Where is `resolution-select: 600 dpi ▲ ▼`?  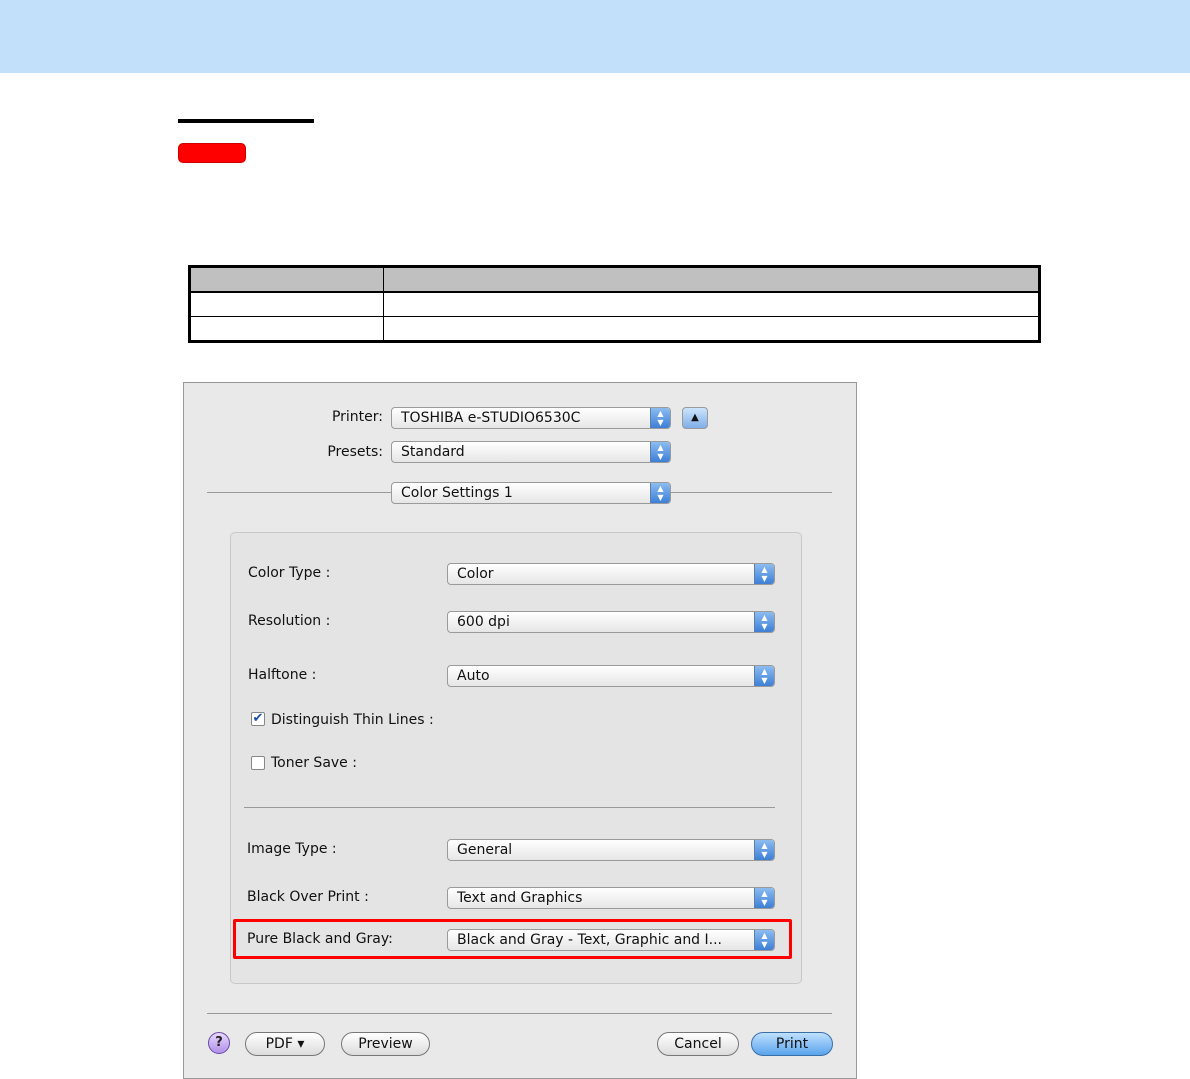
resolution-select: 600 dpi ▲ ▼ is located at coordinates (611, 622).